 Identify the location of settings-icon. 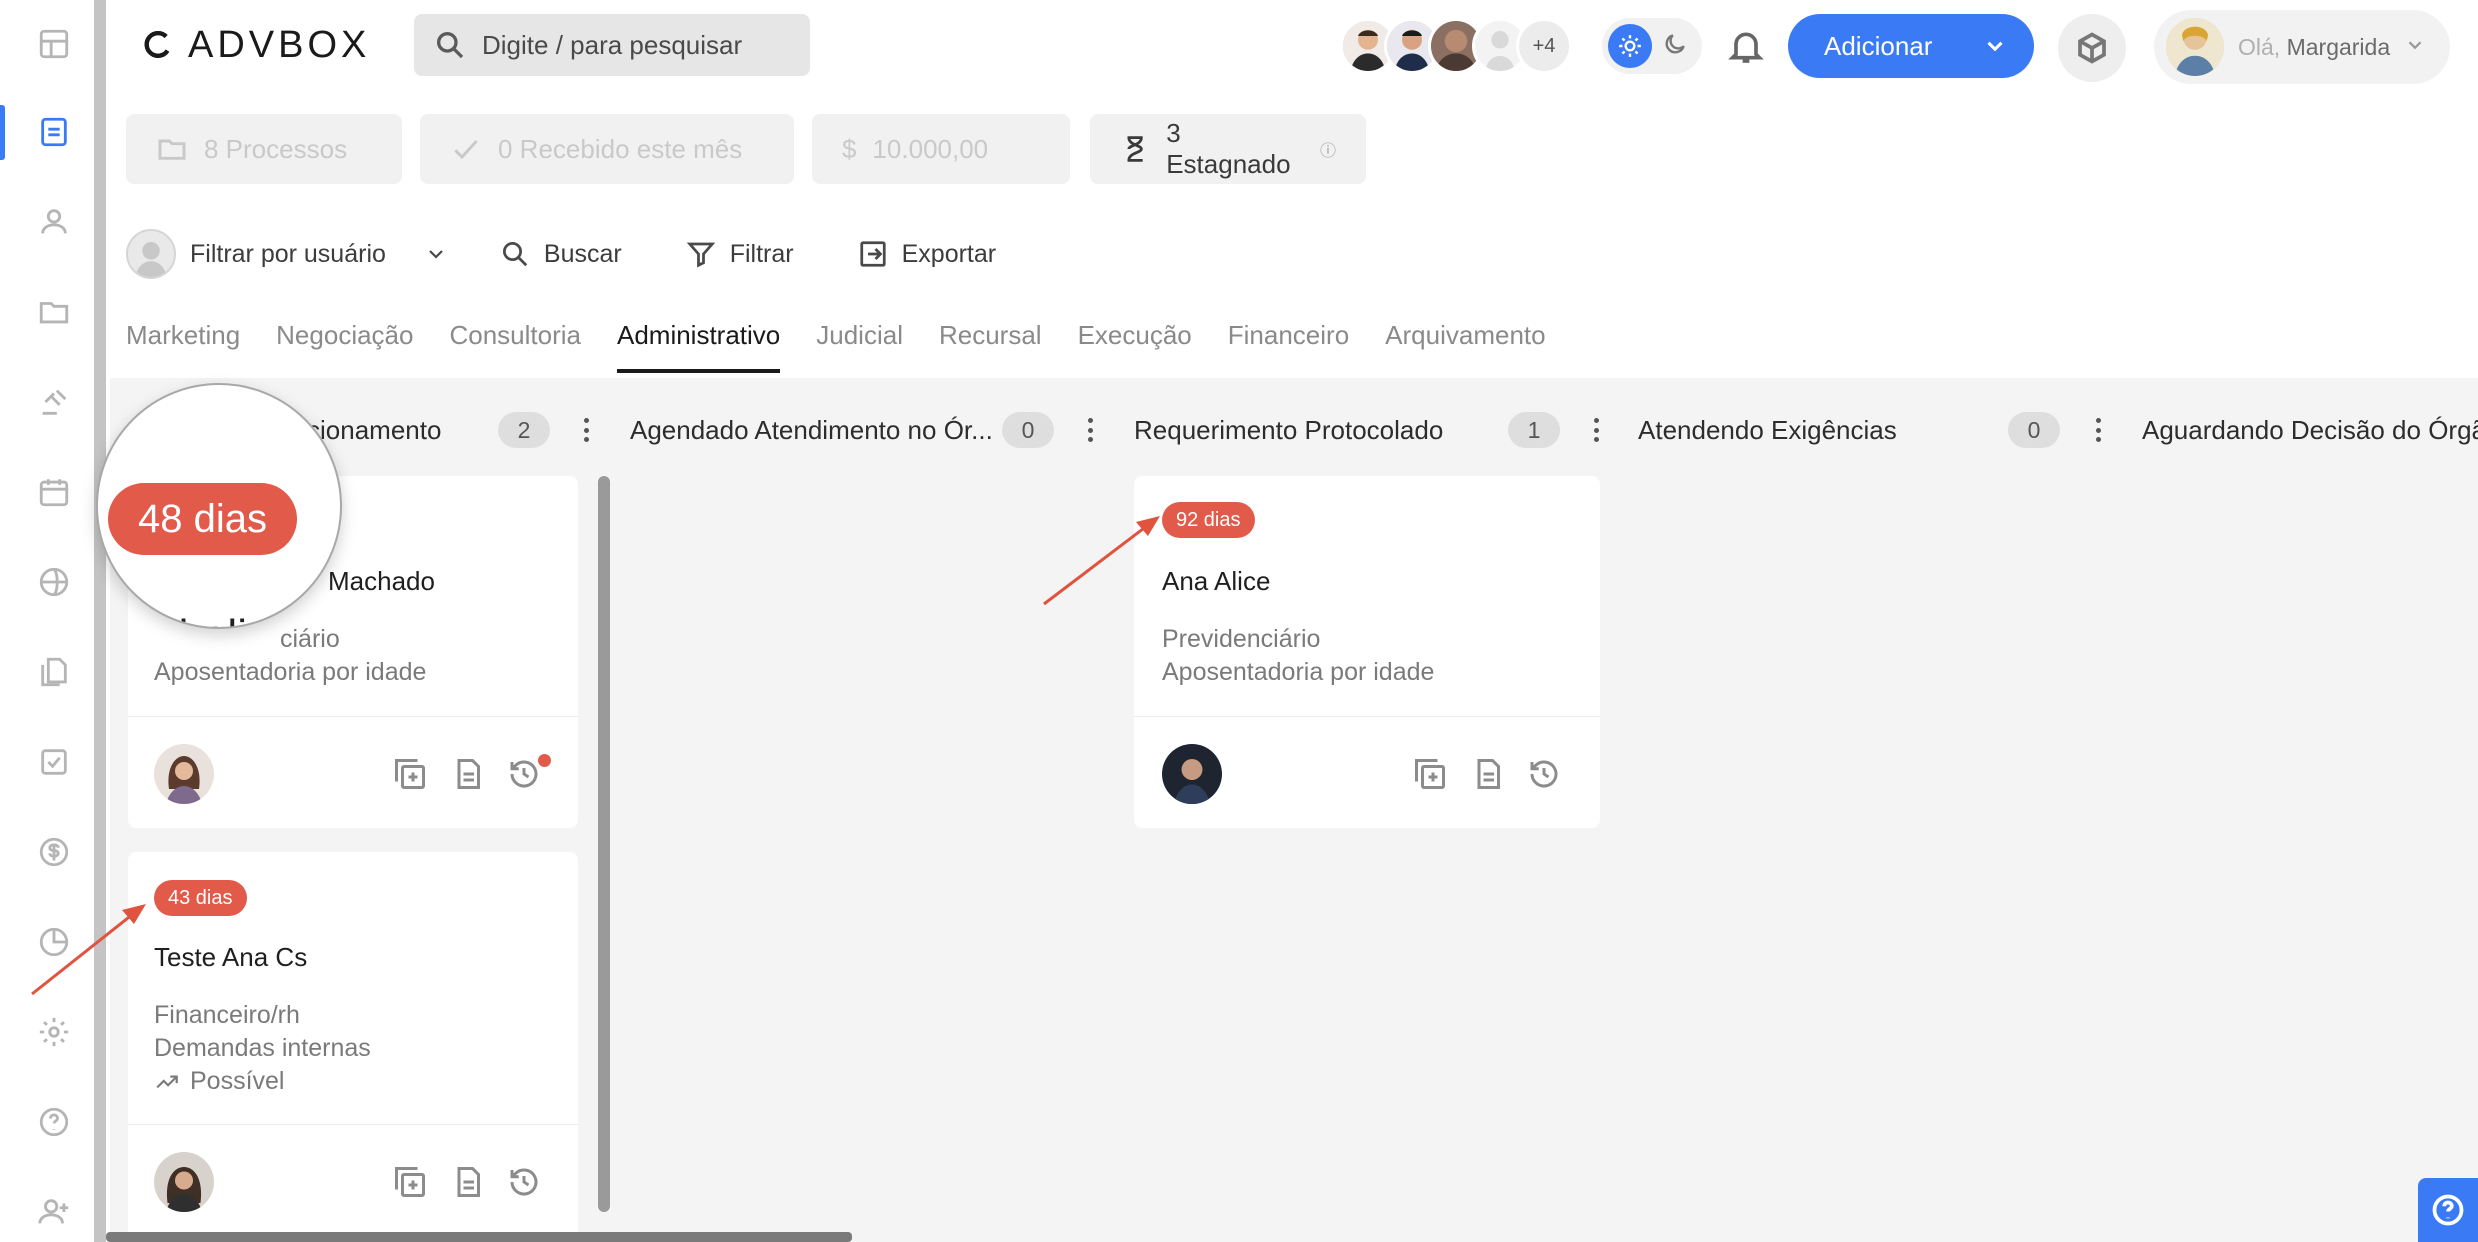
(54, 1032).